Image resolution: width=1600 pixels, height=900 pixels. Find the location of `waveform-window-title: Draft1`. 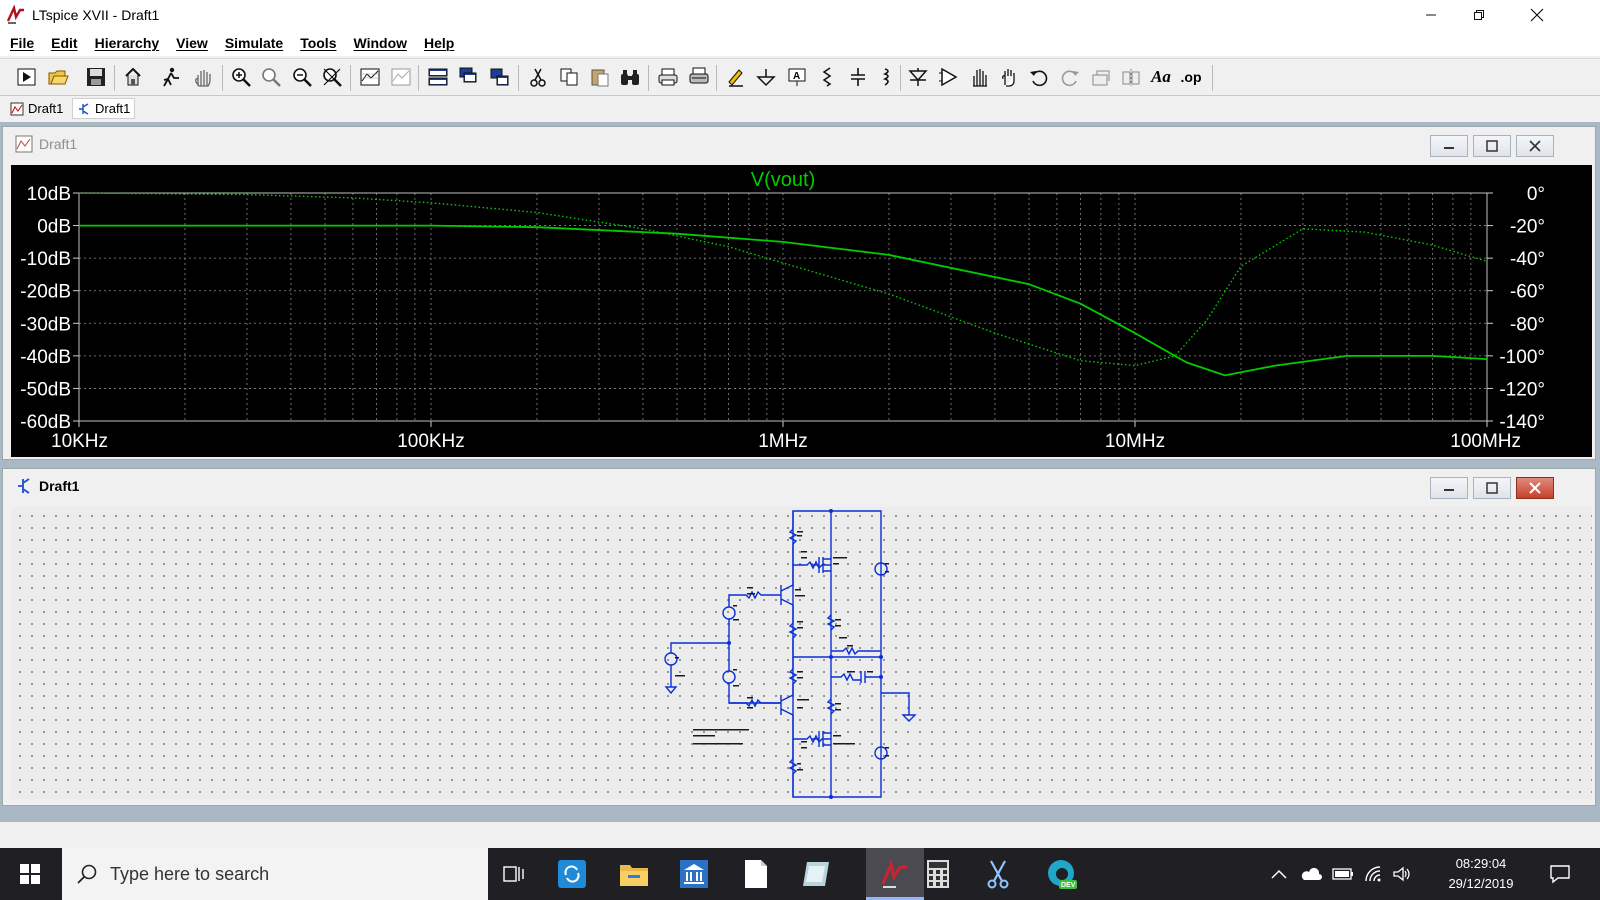

waveform-window-title: Draft1 is located at coordinates (58, 144).